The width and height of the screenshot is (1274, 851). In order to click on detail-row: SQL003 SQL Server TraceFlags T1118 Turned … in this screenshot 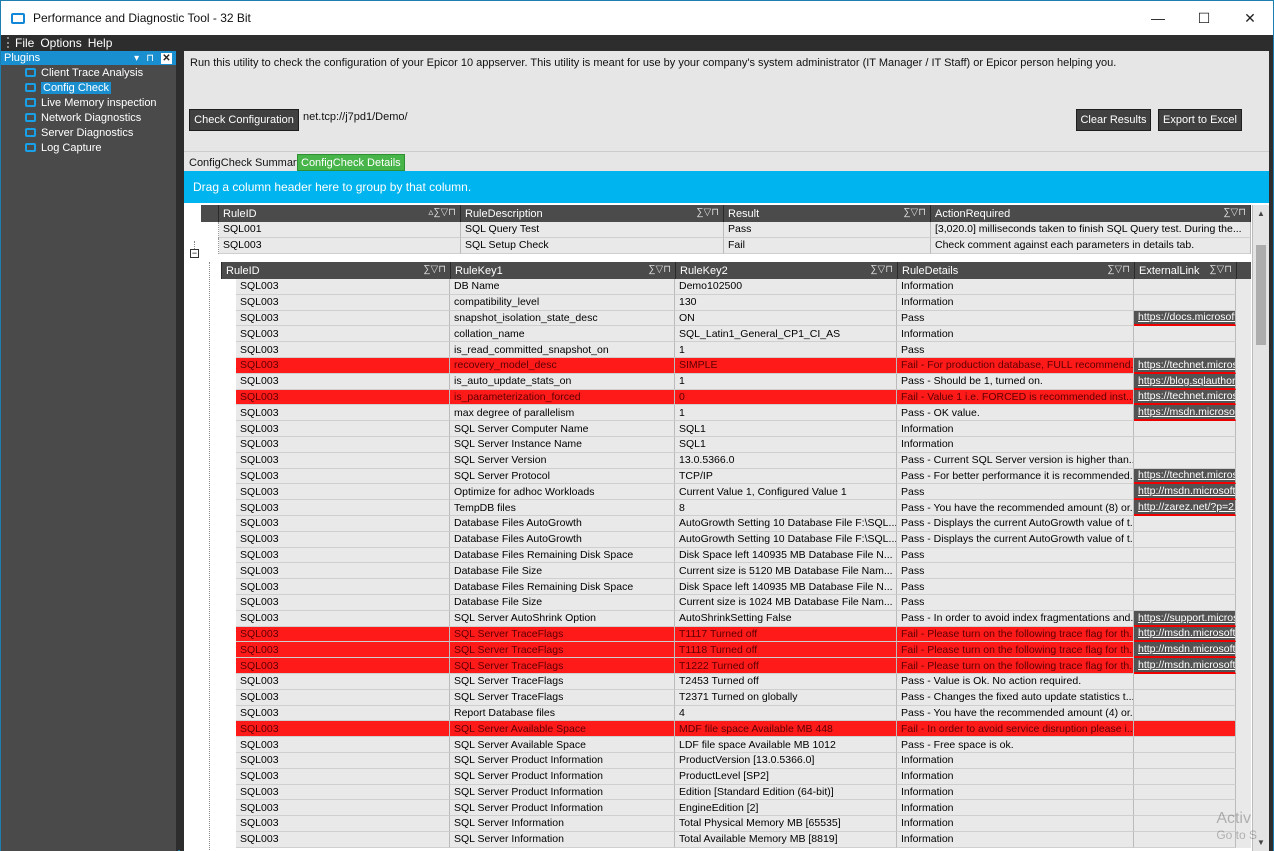, I will do `click(736, 650)`.